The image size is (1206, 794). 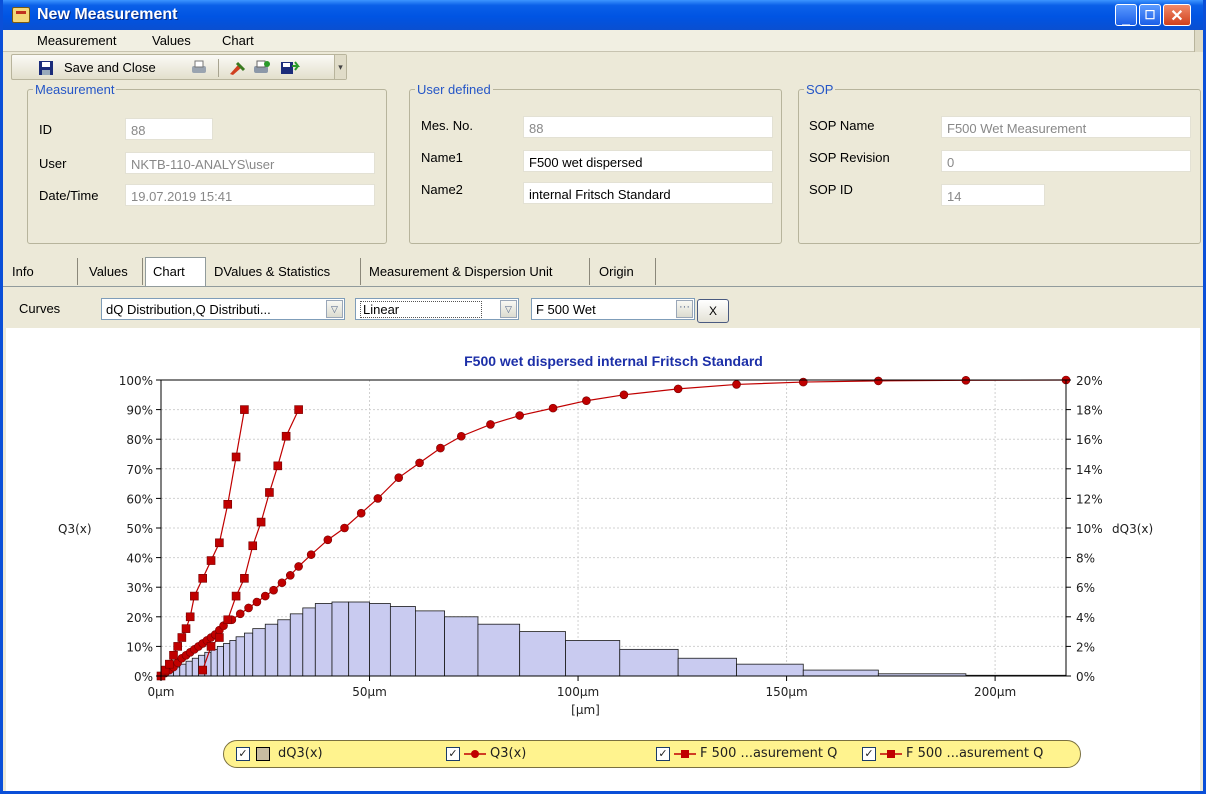 What do you see at coordinates (107, 14) in the screenshot?
I see `window-title: New Measurement` at bounding box center [107, 14].